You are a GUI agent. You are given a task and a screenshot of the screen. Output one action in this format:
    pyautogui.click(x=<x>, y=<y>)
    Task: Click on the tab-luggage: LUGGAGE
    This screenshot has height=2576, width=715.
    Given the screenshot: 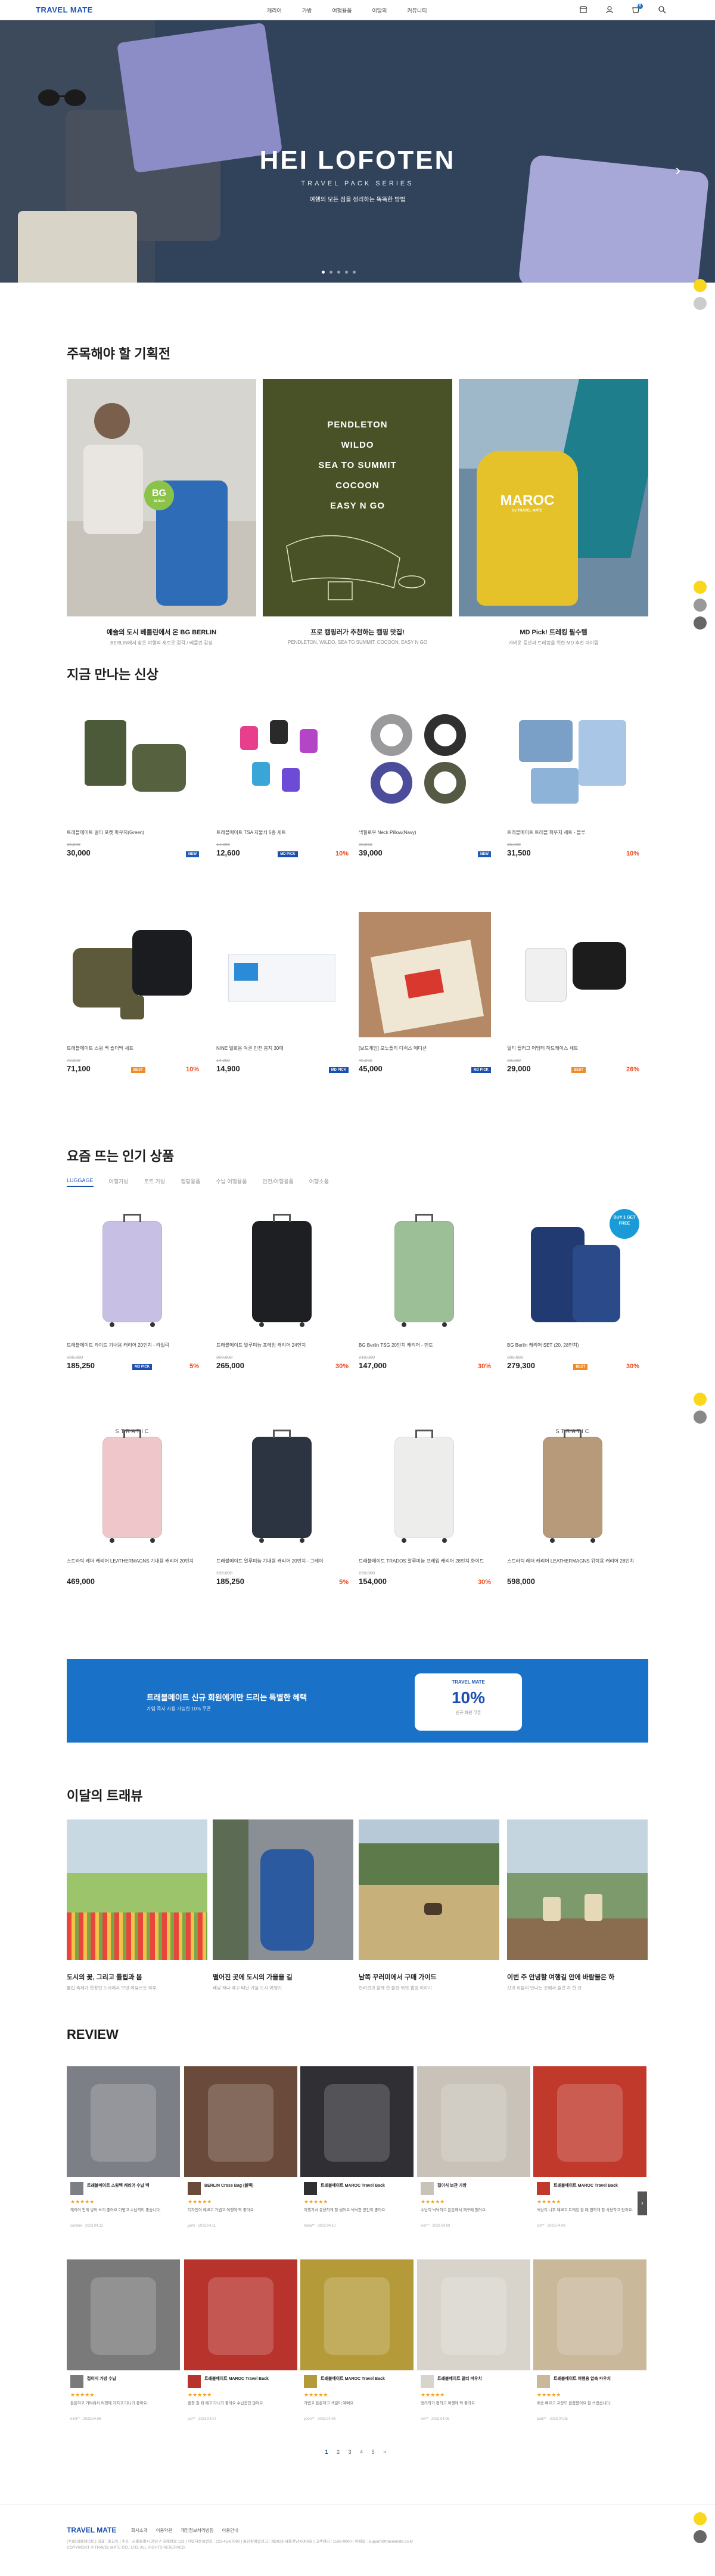 What is the action you would take?
    pyautogui.click(x=80, y=1182)
    